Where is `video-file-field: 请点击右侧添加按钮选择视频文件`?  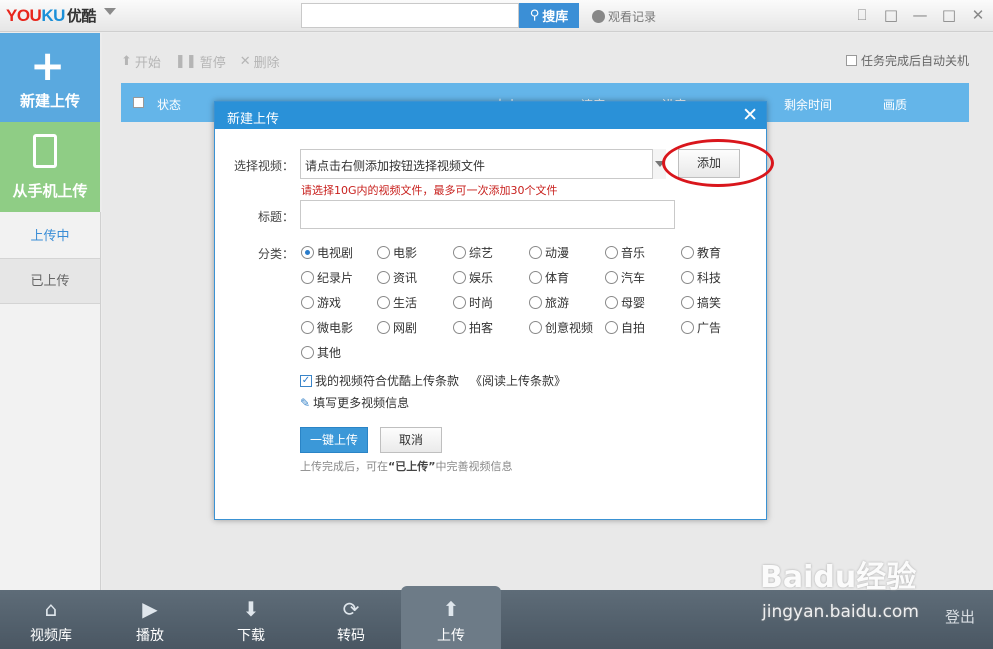 video-file-field: 请点击右侧添加按钮选择视频文件 is located at coordinates (483, 164).